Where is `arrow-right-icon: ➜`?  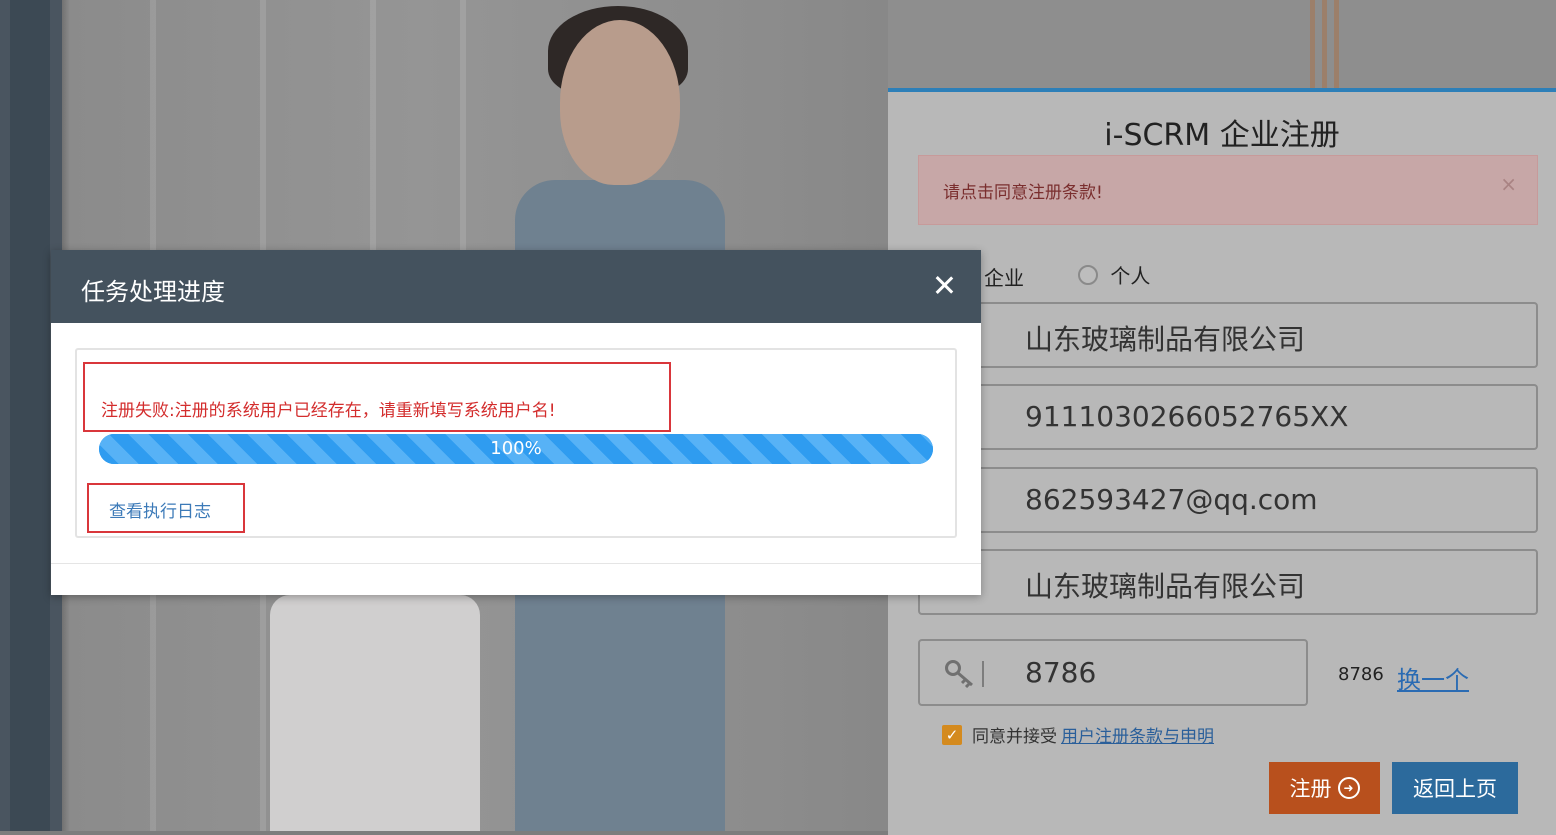 arrow-right-icon: ➜ is located at coordinates (1348, 788).